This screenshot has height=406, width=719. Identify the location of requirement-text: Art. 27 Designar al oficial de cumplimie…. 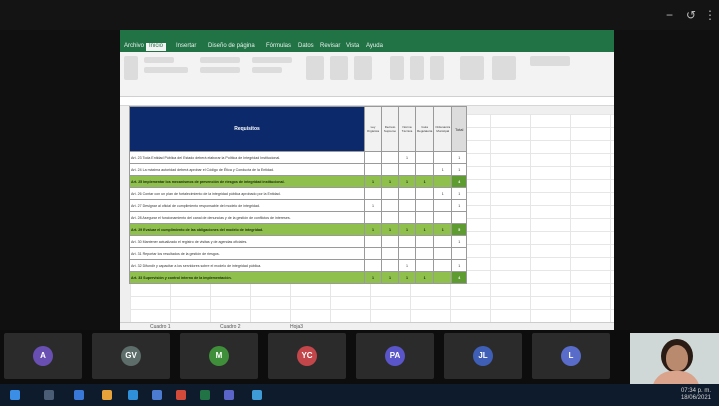
(247, 205).